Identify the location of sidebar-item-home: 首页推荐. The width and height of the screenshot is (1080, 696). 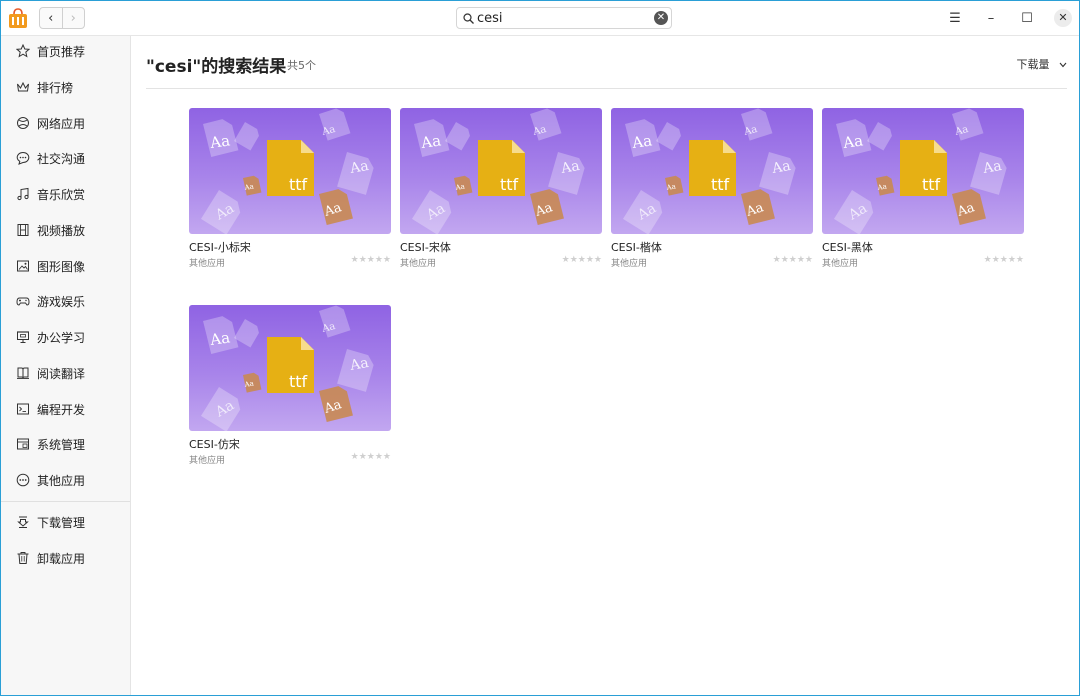
(65, 51).